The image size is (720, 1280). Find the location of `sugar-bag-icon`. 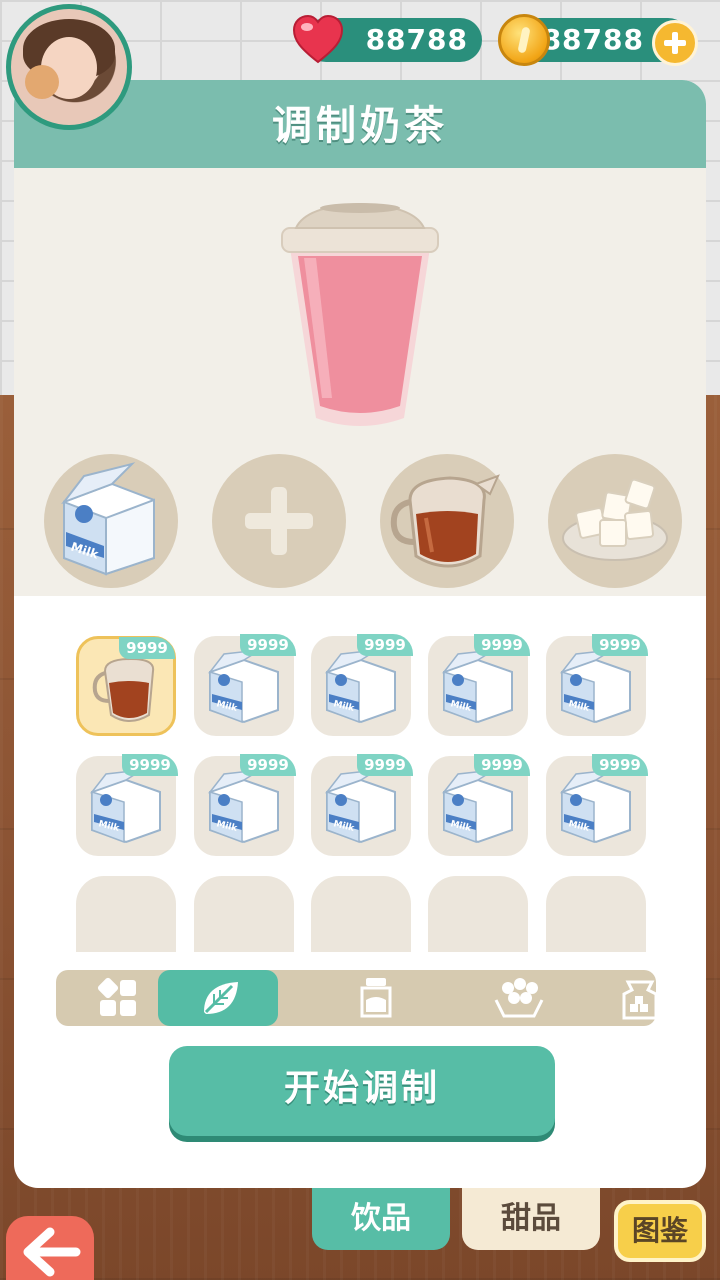

sugar-bag-icon is located at coordinates (640, 1000).